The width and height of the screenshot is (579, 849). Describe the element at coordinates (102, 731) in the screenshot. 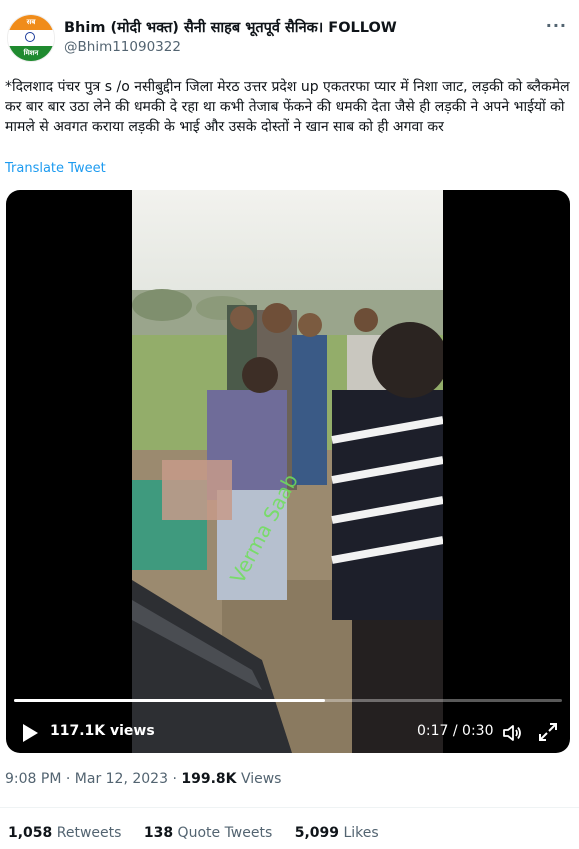

I see `video-views-label: 117.1K views` at that location.